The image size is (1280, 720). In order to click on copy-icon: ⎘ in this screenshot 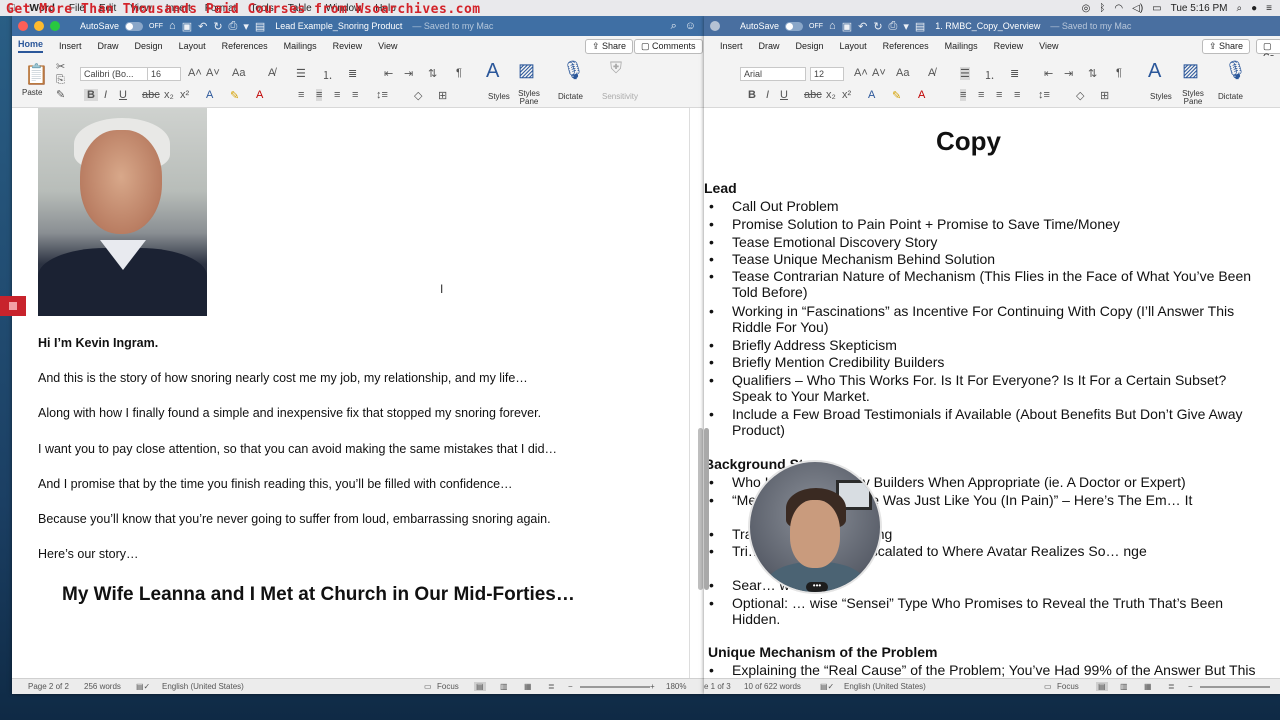, I will do `click(60, 80)`.